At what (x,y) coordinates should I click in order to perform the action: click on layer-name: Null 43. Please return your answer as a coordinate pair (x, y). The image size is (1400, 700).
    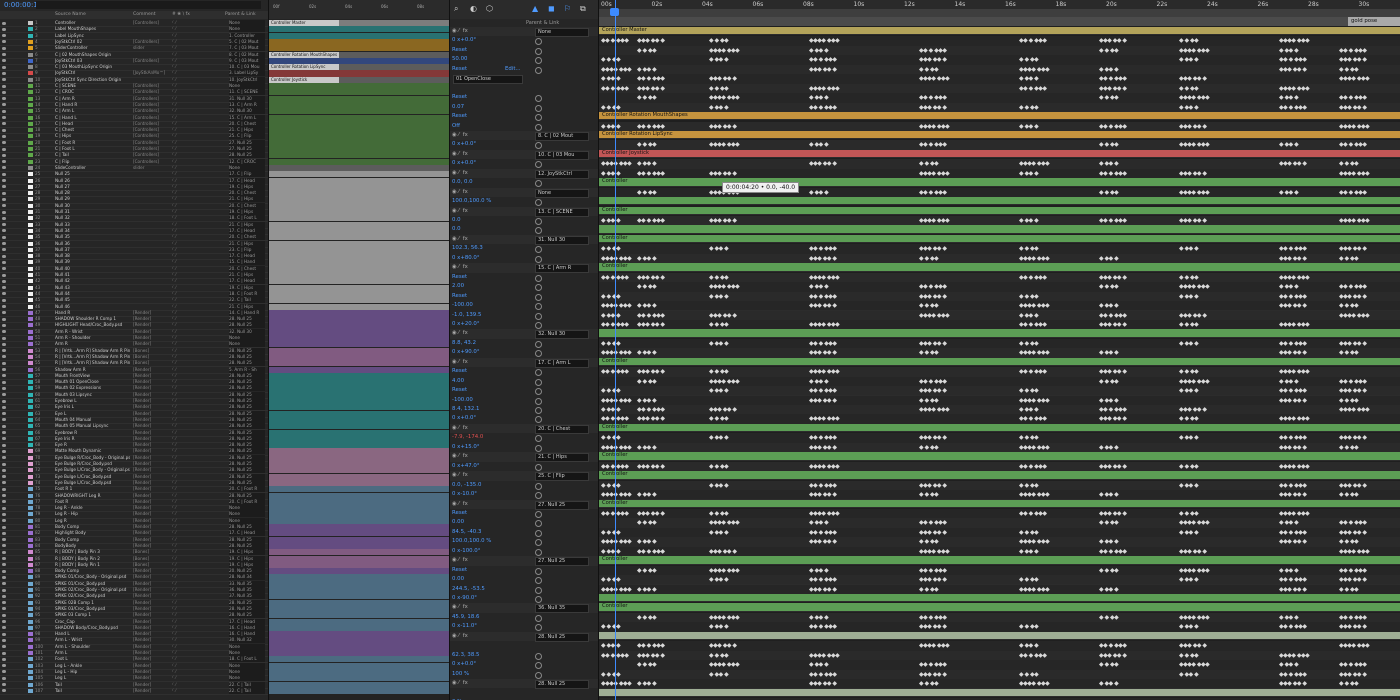
    Looking at the image, I should click on (92, 288).